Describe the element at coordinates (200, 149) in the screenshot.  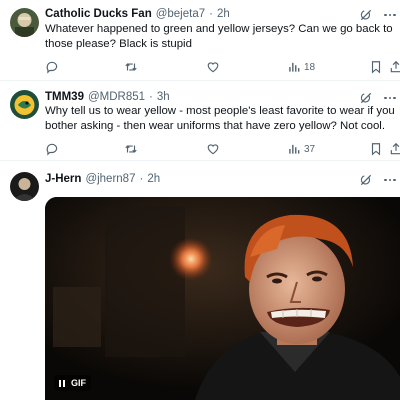
I see `action-bar: 37` at that location.